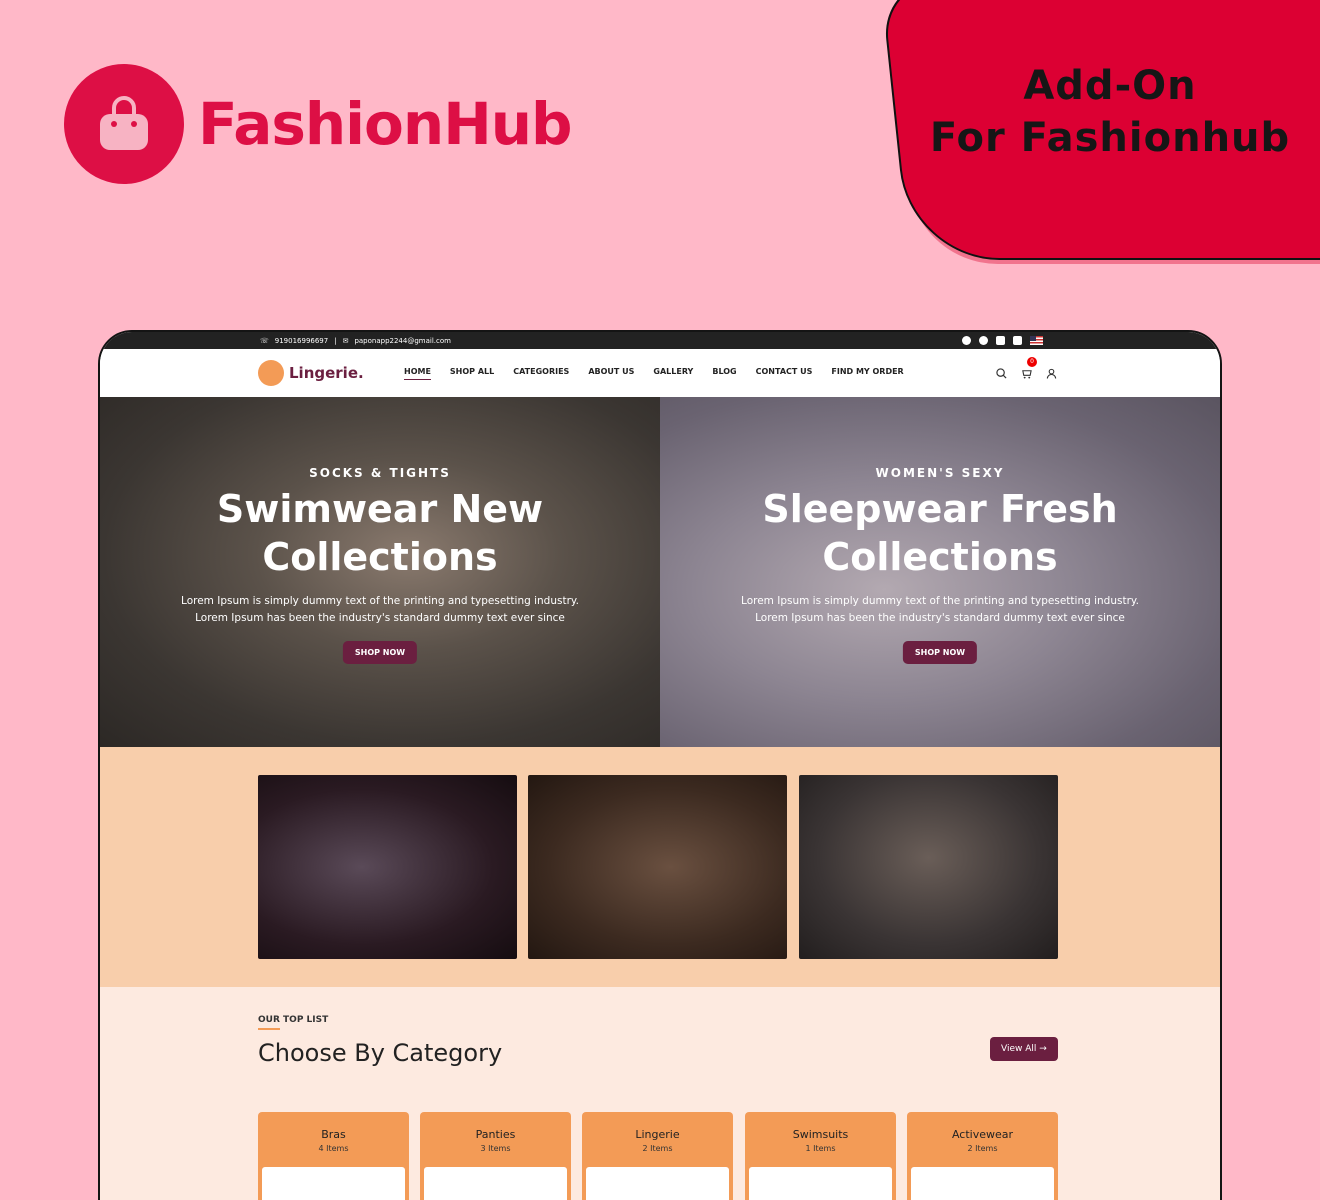  What do you see at coordinates (1032, 361) in the screenshot?
I see `cart-count-badge: 0` at bounding box center [1032, 361].